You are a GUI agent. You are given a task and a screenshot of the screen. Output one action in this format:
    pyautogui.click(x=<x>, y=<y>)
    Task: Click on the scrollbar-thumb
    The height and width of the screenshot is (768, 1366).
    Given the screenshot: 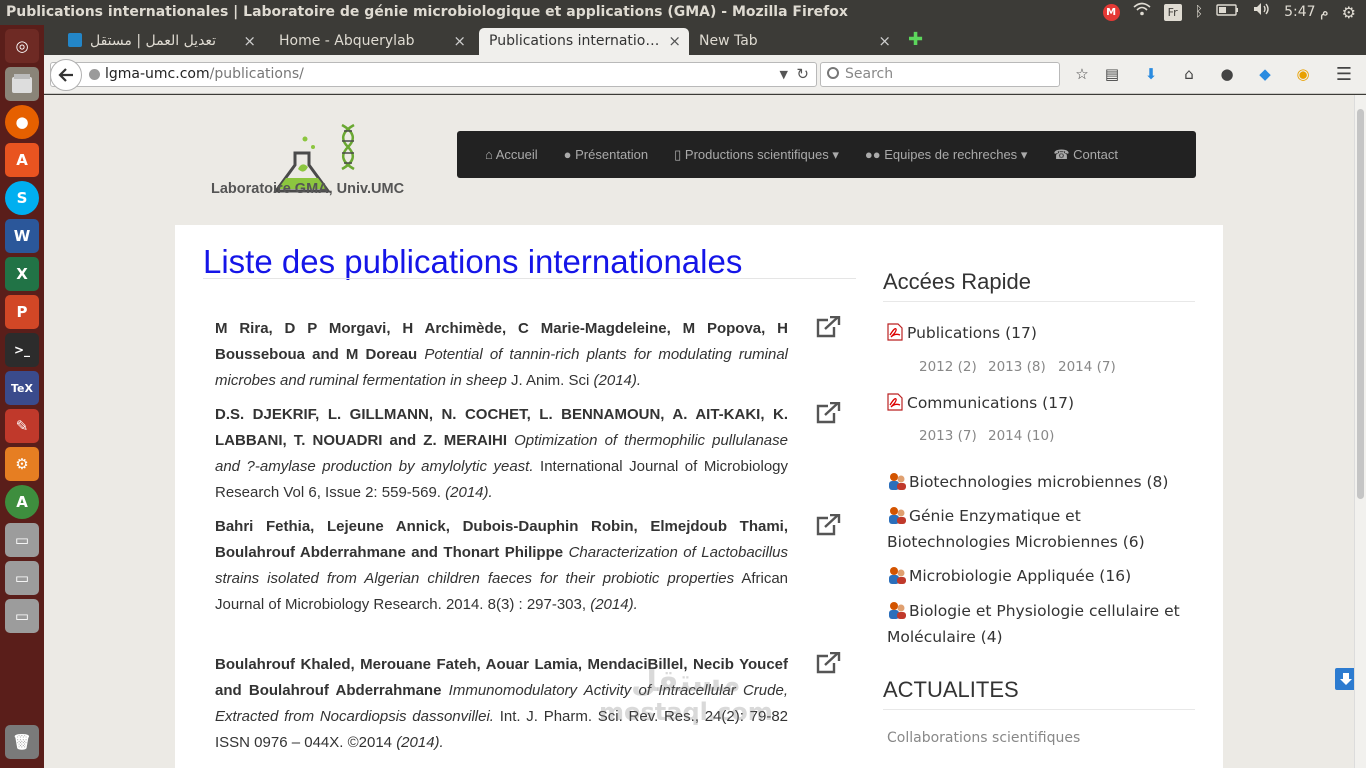 What is the action you would take?
    pyautogui.click(x=1360, y=304)
    